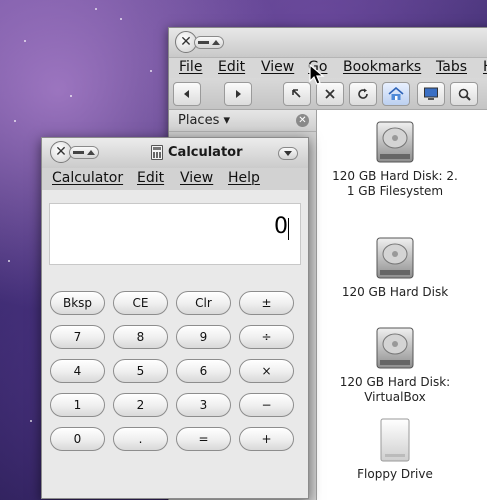  I want to click on forward-icon, so click(238, 94).